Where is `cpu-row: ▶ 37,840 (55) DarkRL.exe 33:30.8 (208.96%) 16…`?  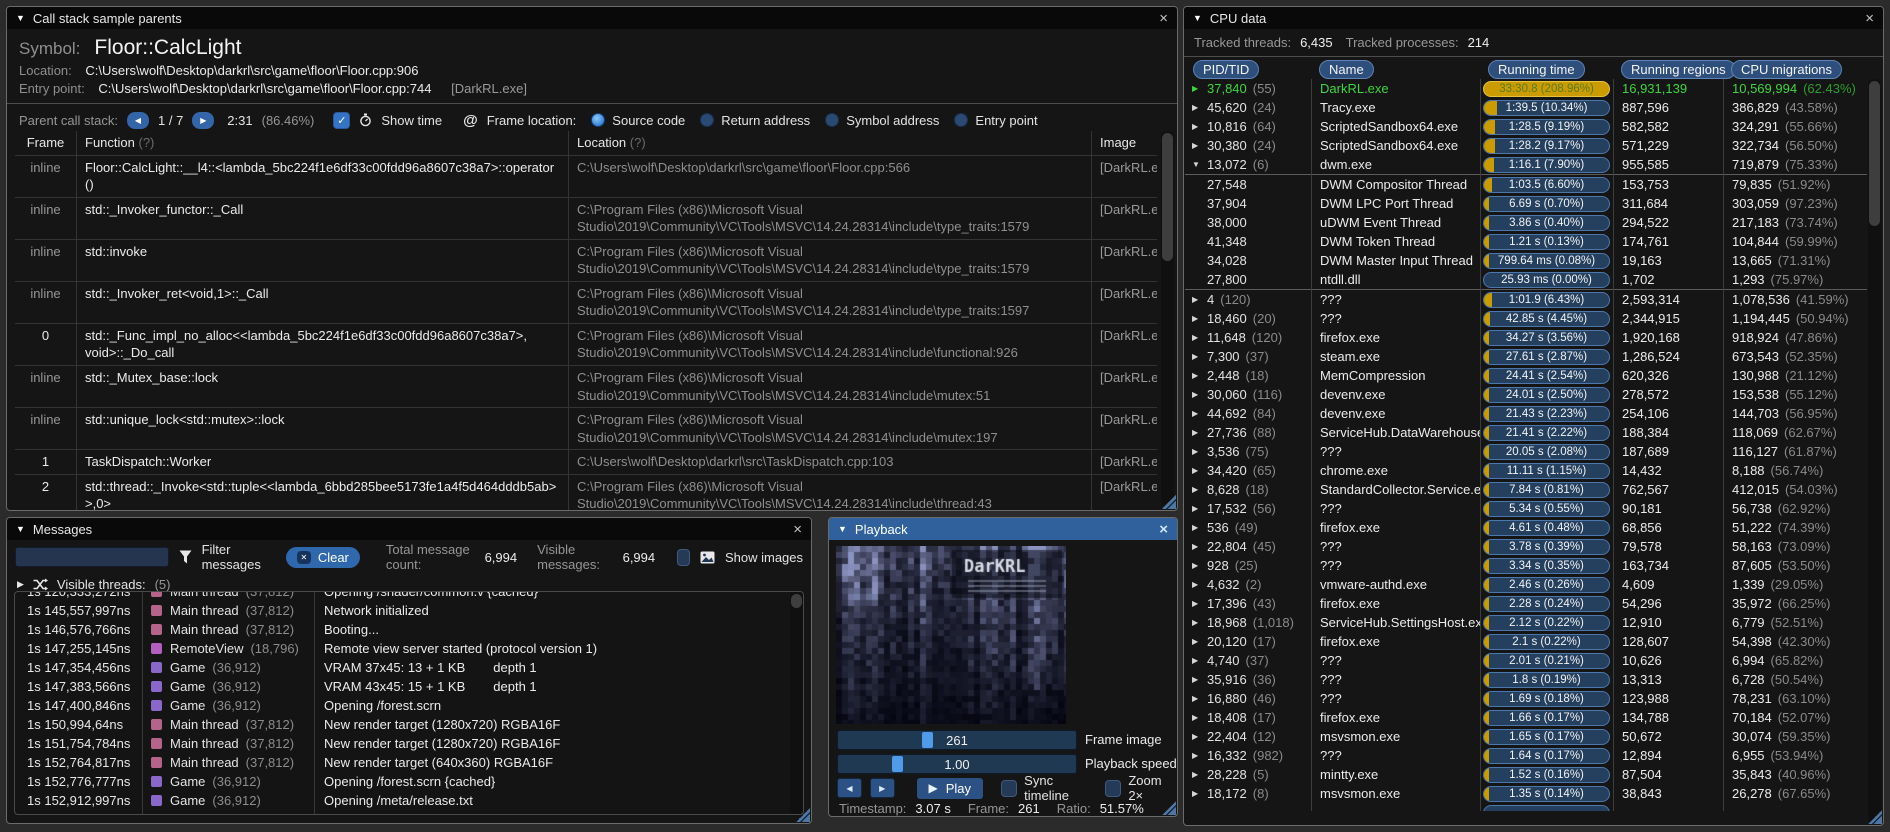
cpu-row: ▶ 37,840 (55) DarkRL.exe 33:30.8 (208.96%) 16… is located at coordinates (1526, 88).